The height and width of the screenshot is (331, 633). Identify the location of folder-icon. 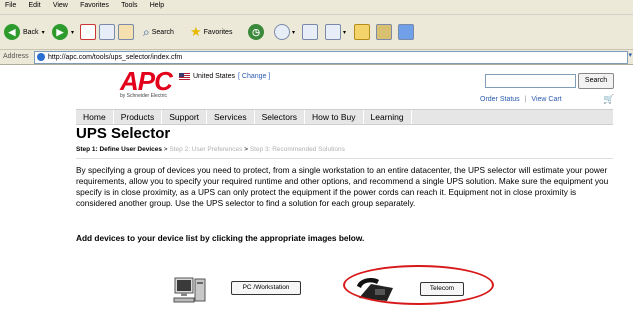
(362, 32).